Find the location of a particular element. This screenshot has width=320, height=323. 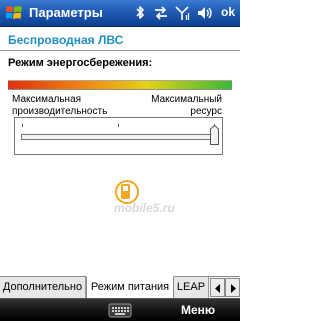

tab-scroll-right-button is located at coordinates (232, 287).